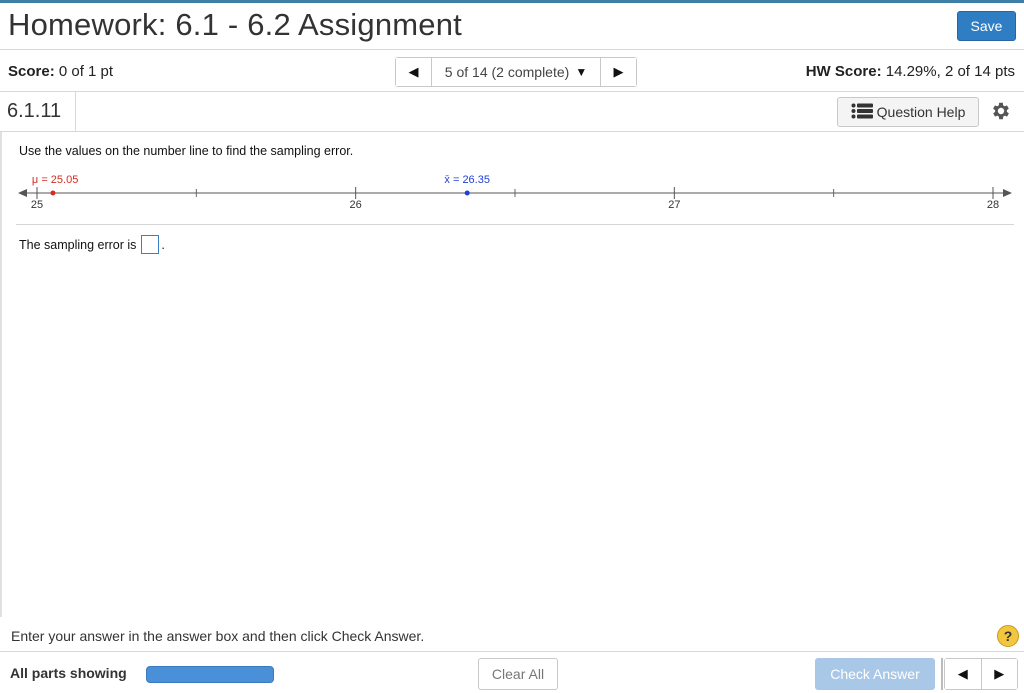 This screenshot has width=1024, height=693. What do you see at coordinates (37, 205) in the screenshot?
I see `tick-label: 25` at bounding box center [37, 205].